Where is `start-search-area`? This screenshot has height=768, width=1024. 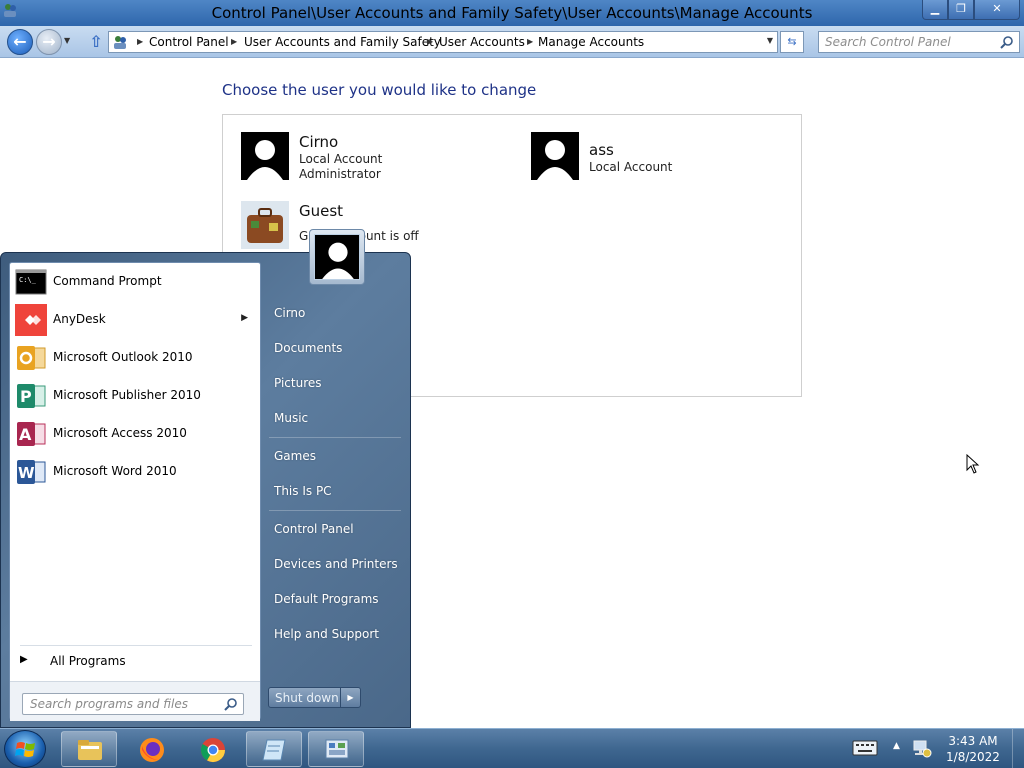
start-search-area is located at coordinates (135, 701).